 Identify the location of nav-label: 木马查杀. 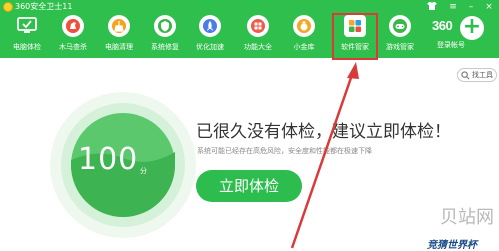
(73, 47).